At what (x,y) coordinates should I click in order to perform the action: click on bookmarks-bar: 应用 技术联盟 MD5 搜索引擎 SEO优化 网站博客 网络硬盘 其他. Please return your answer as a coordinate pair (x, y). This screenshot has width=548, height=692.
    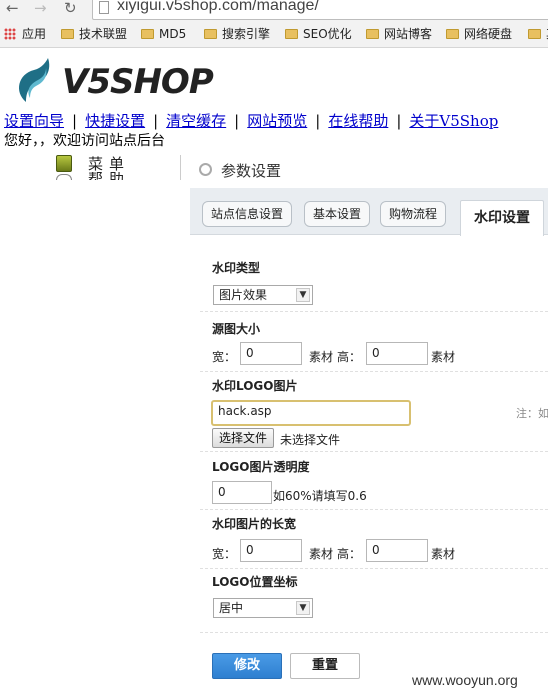
    Looking at the image, I should click on (274, 35).